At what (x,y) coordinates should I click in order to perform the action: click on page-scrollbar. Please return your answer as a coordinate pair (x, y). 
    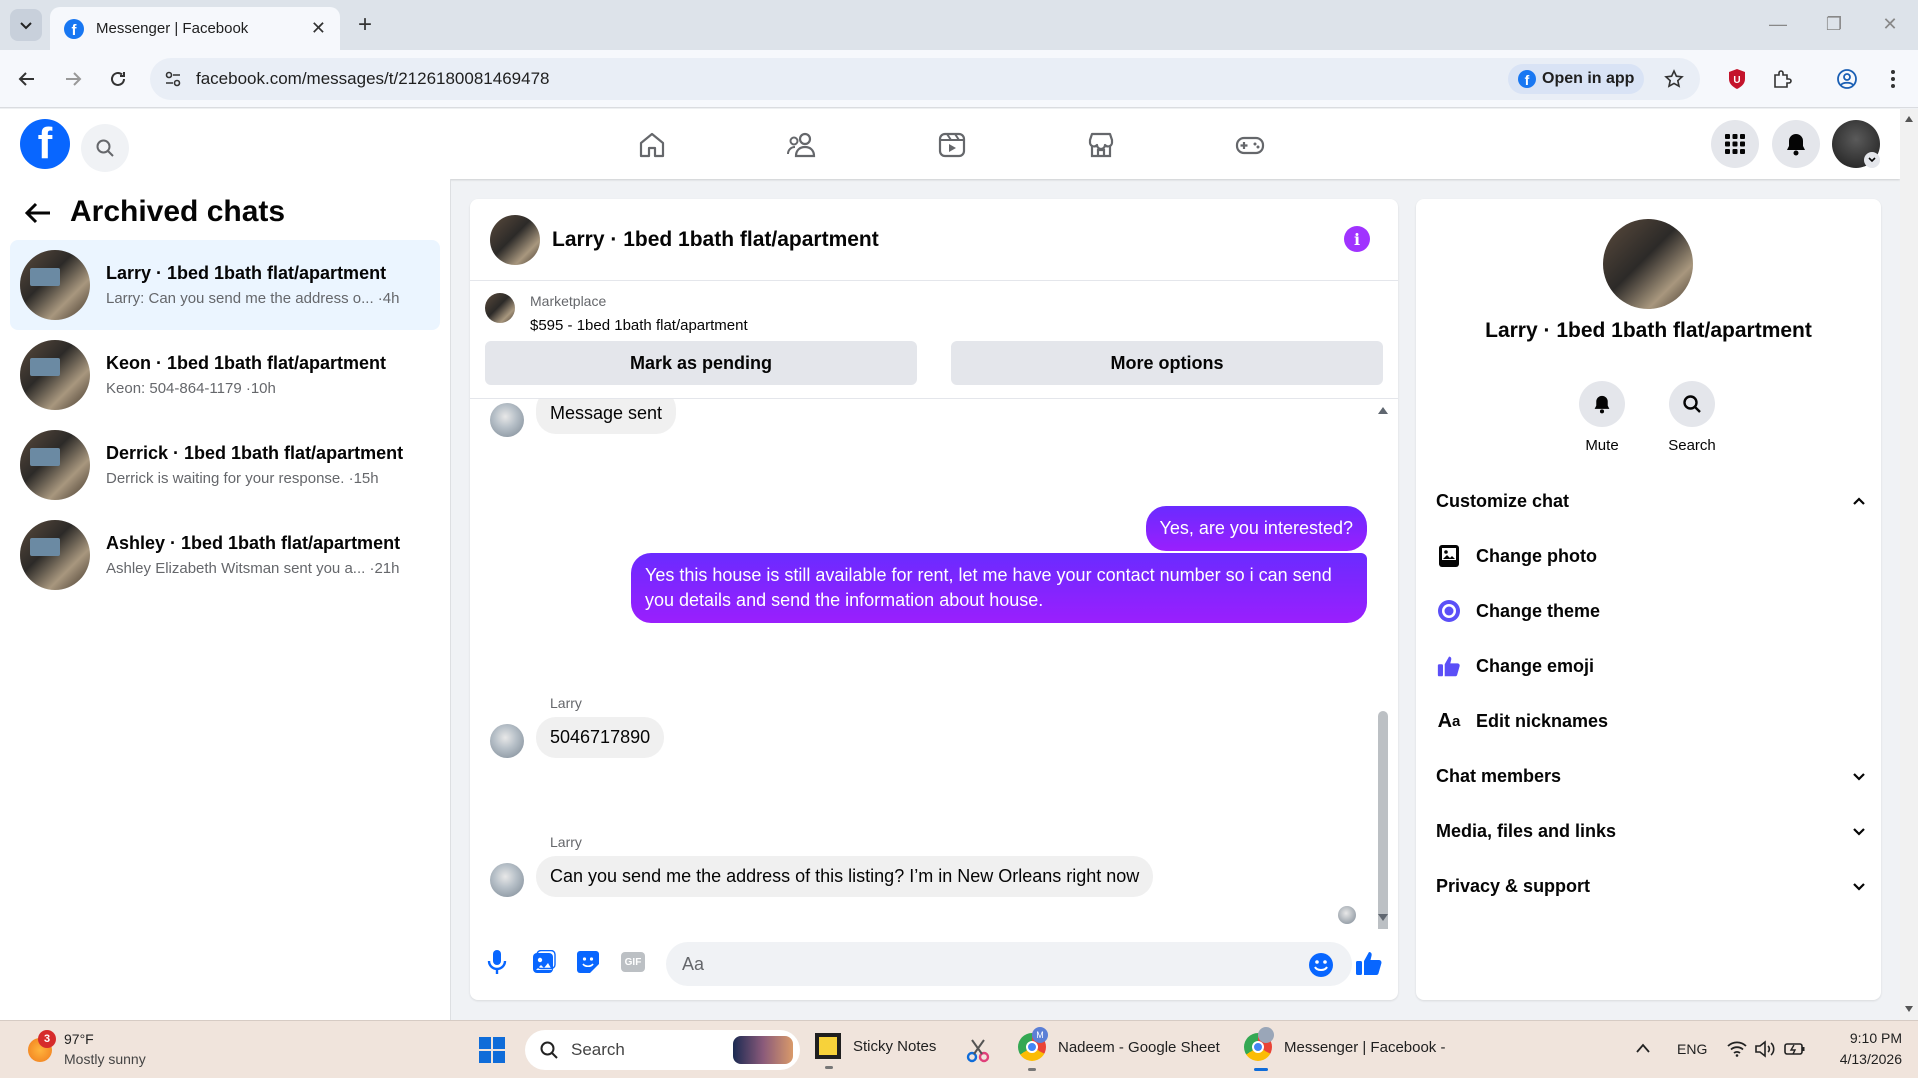
    Looking at the image, I should click on (1909, 564).